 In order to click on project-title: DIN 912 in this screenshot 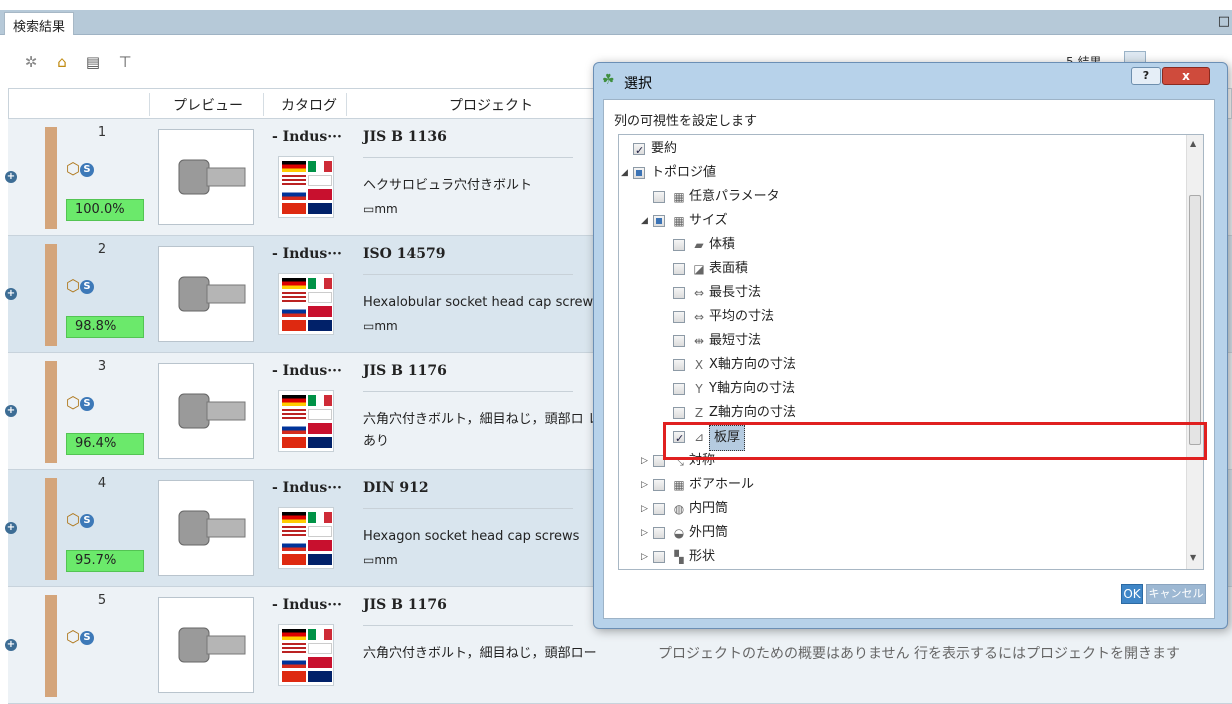, I will do `click(396, 488)`.